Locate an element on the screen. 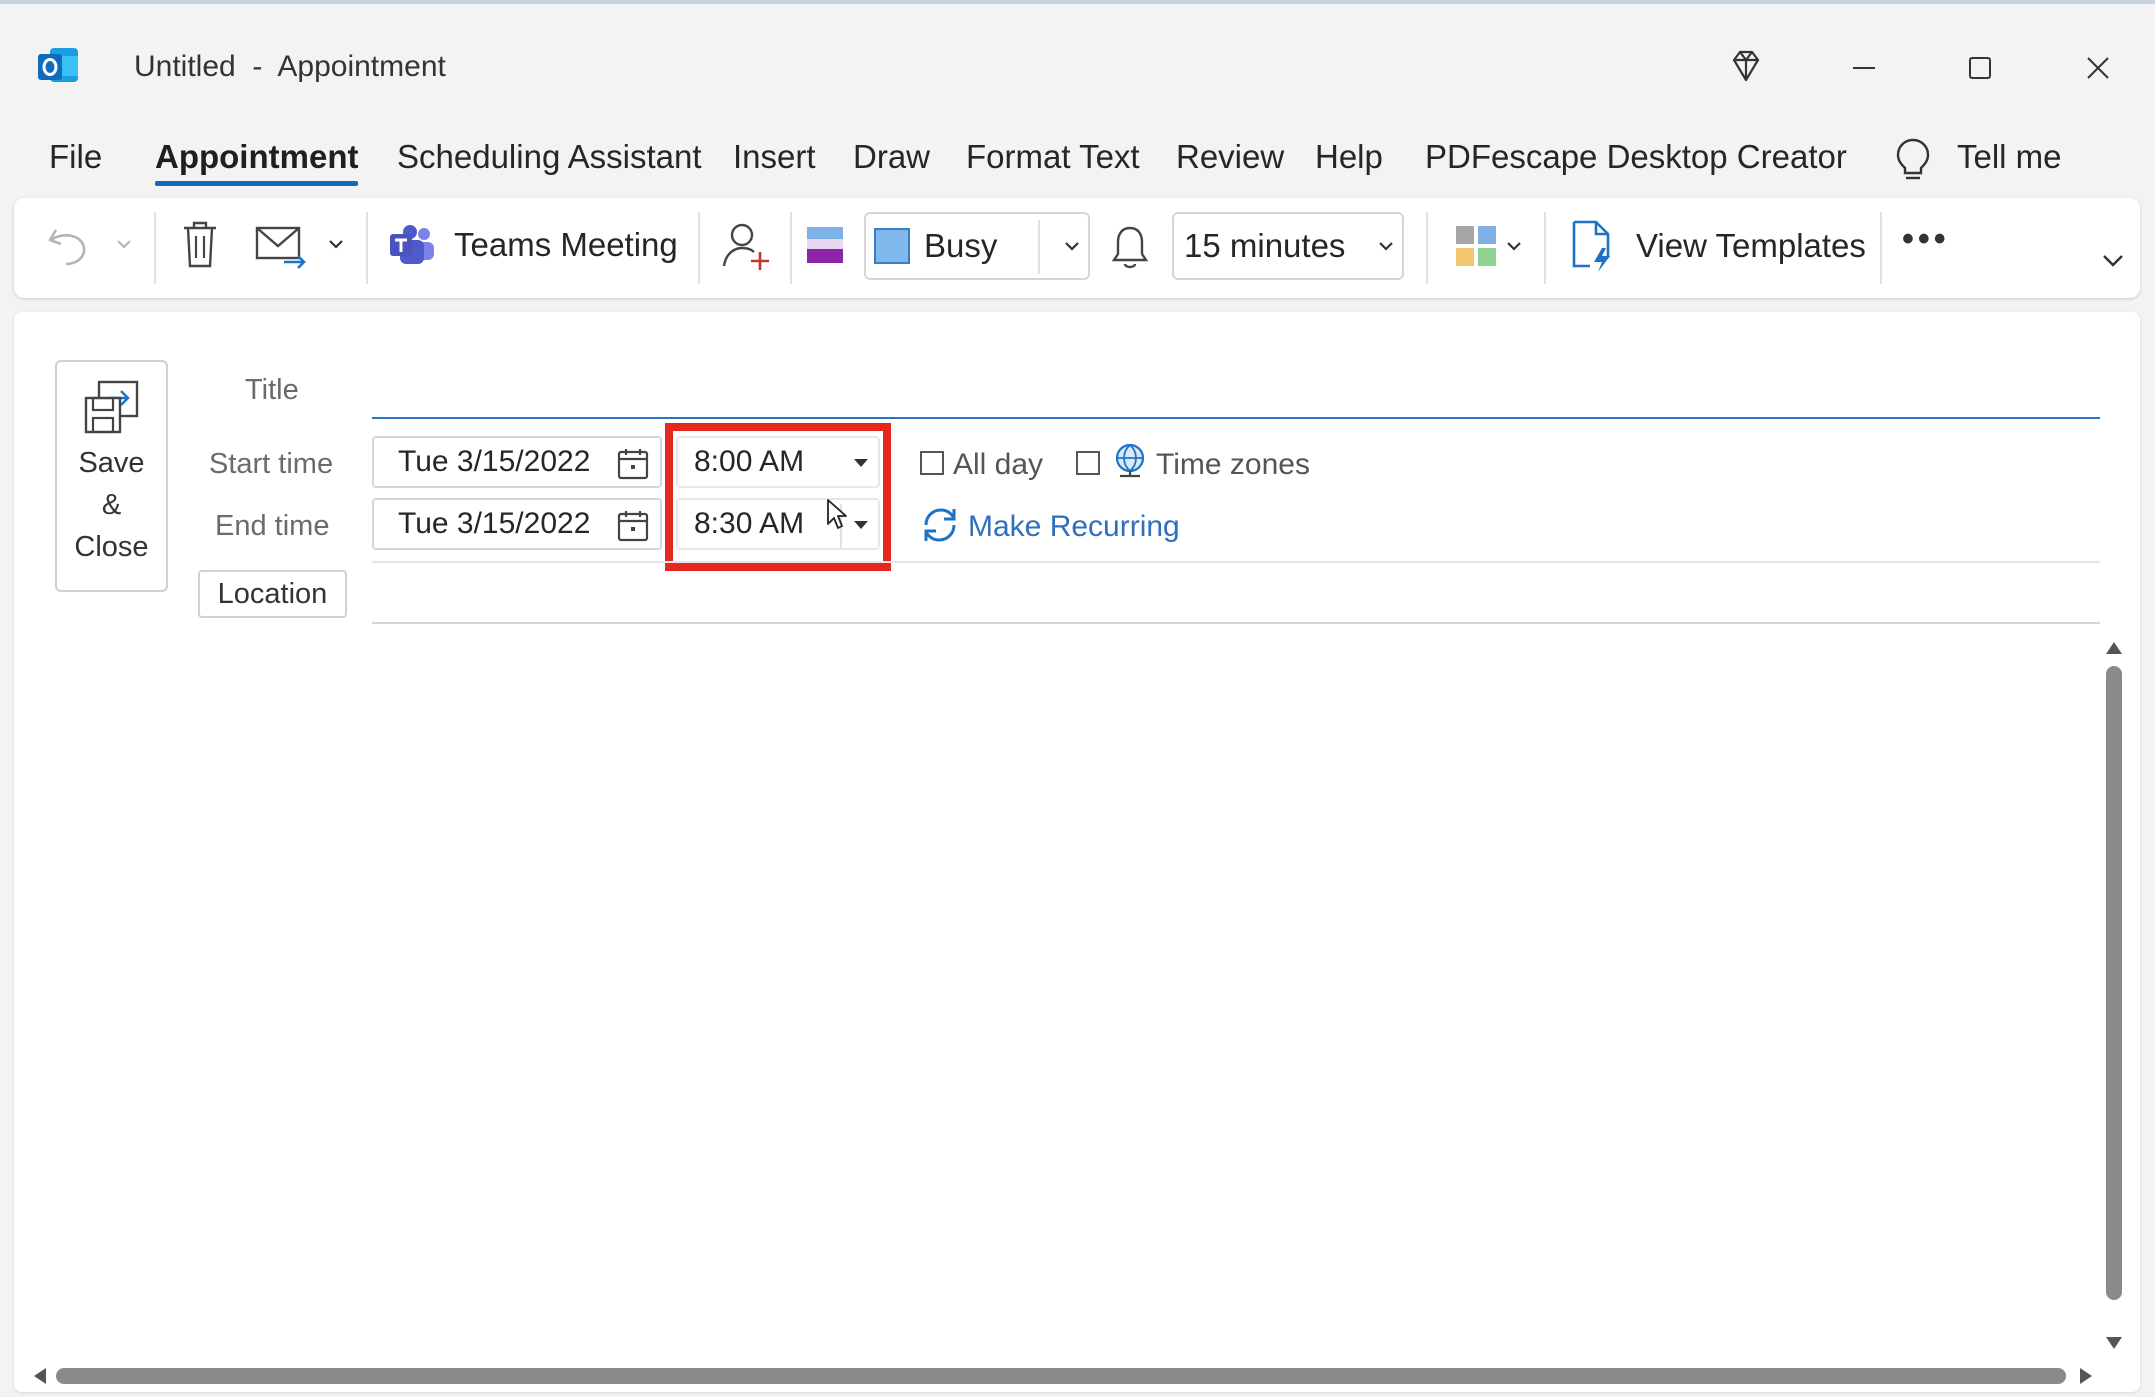  forward-button is located at coordinates (281, 246).